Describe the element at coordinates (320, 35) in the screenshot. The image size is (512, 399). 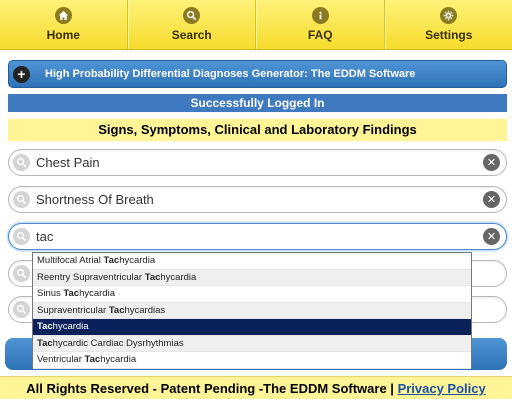
I see `nav-faq-label: FAQ` at that location.